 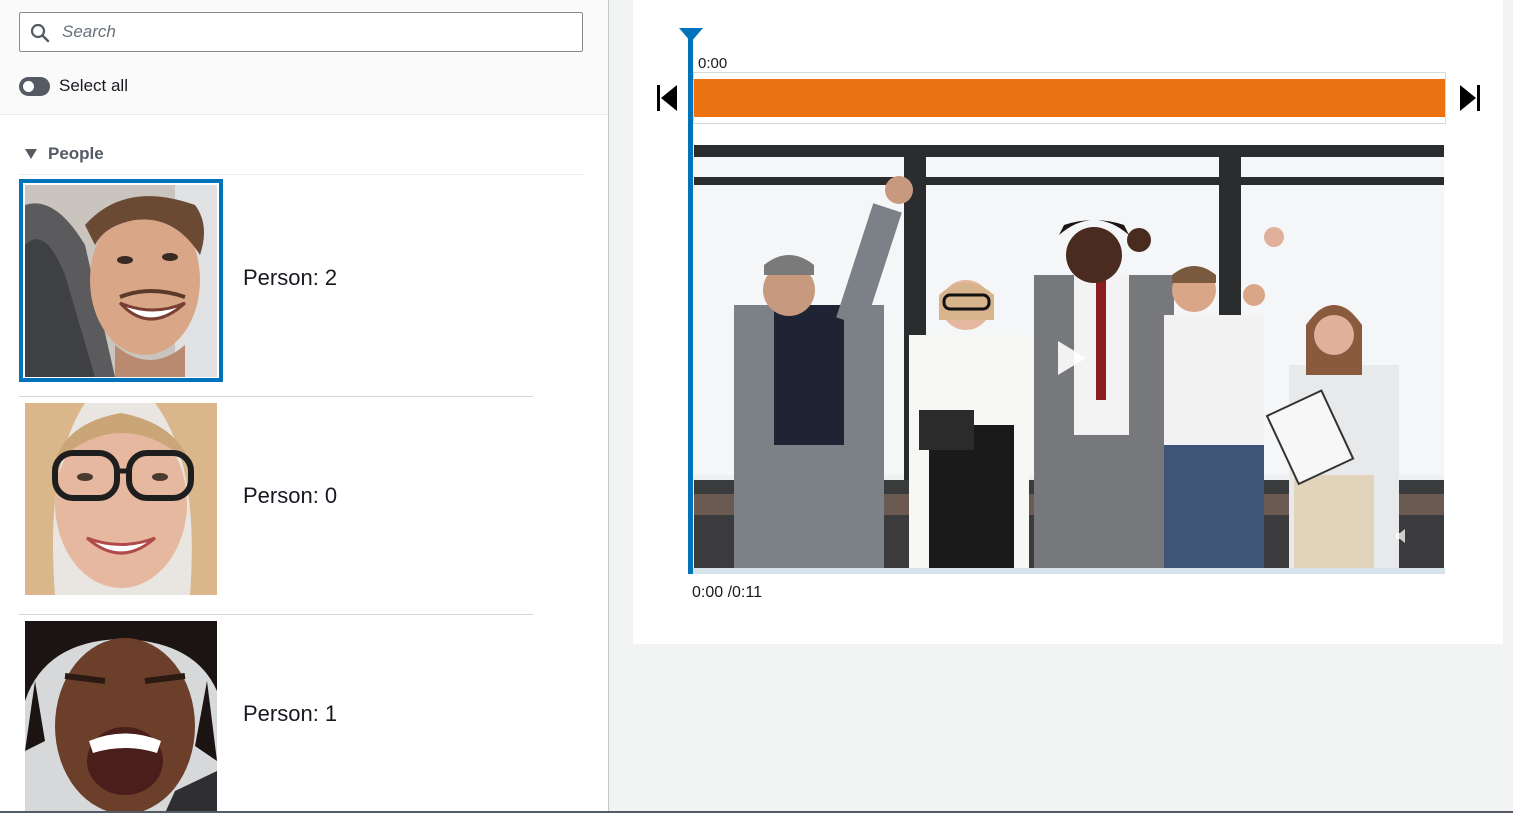 I want to click on person-item: Person: 1, so click(x=276, y=713).